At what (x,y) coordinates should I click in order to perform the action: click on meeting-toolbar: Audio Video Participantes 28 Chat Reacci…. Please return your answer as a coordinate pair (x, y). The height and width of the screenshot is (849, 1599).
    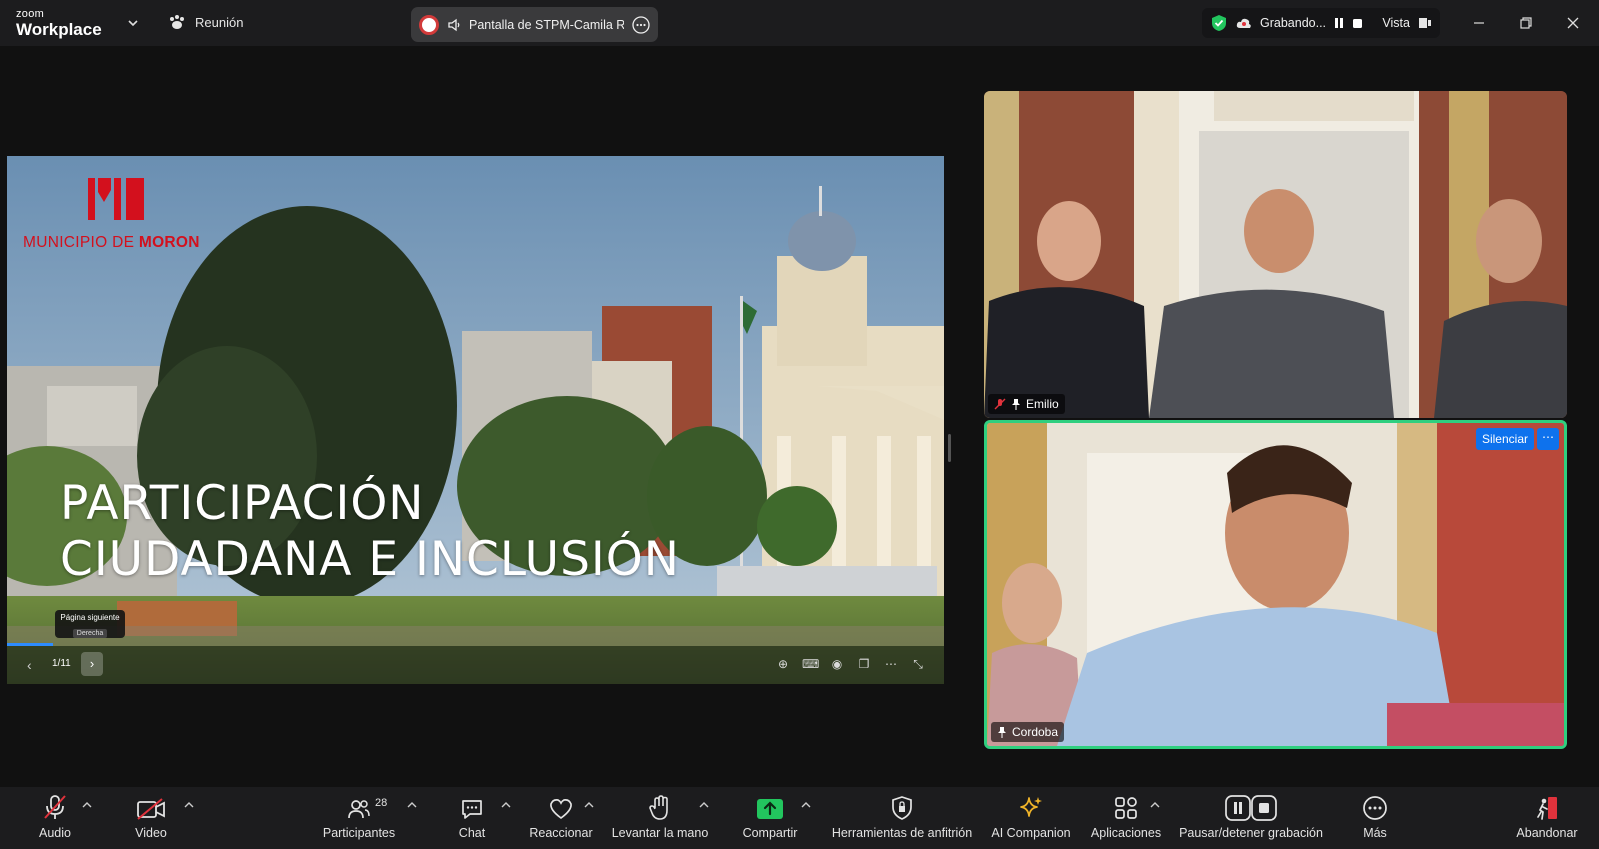
    Looking at the image, I should click on (799, 818).